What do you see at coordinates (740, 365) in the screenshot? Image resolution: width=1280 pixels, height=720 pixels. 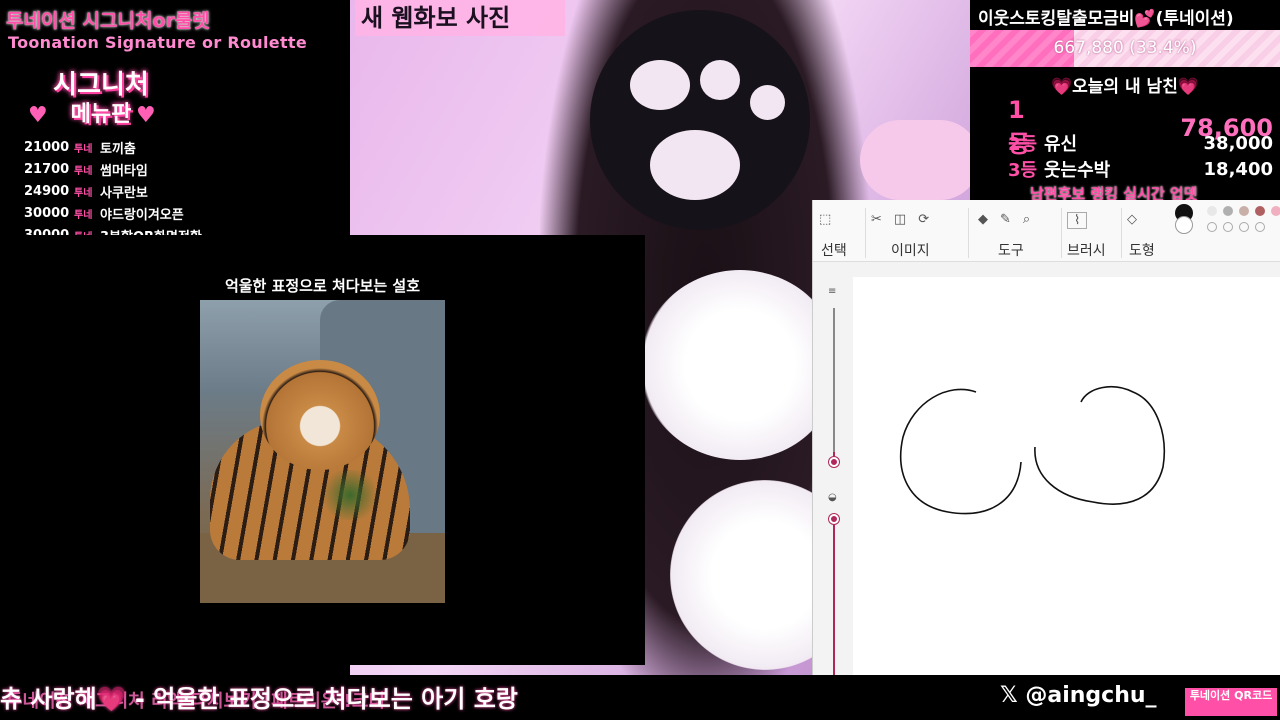 I see `cloud-decoration` at bounding box center [740, 365].